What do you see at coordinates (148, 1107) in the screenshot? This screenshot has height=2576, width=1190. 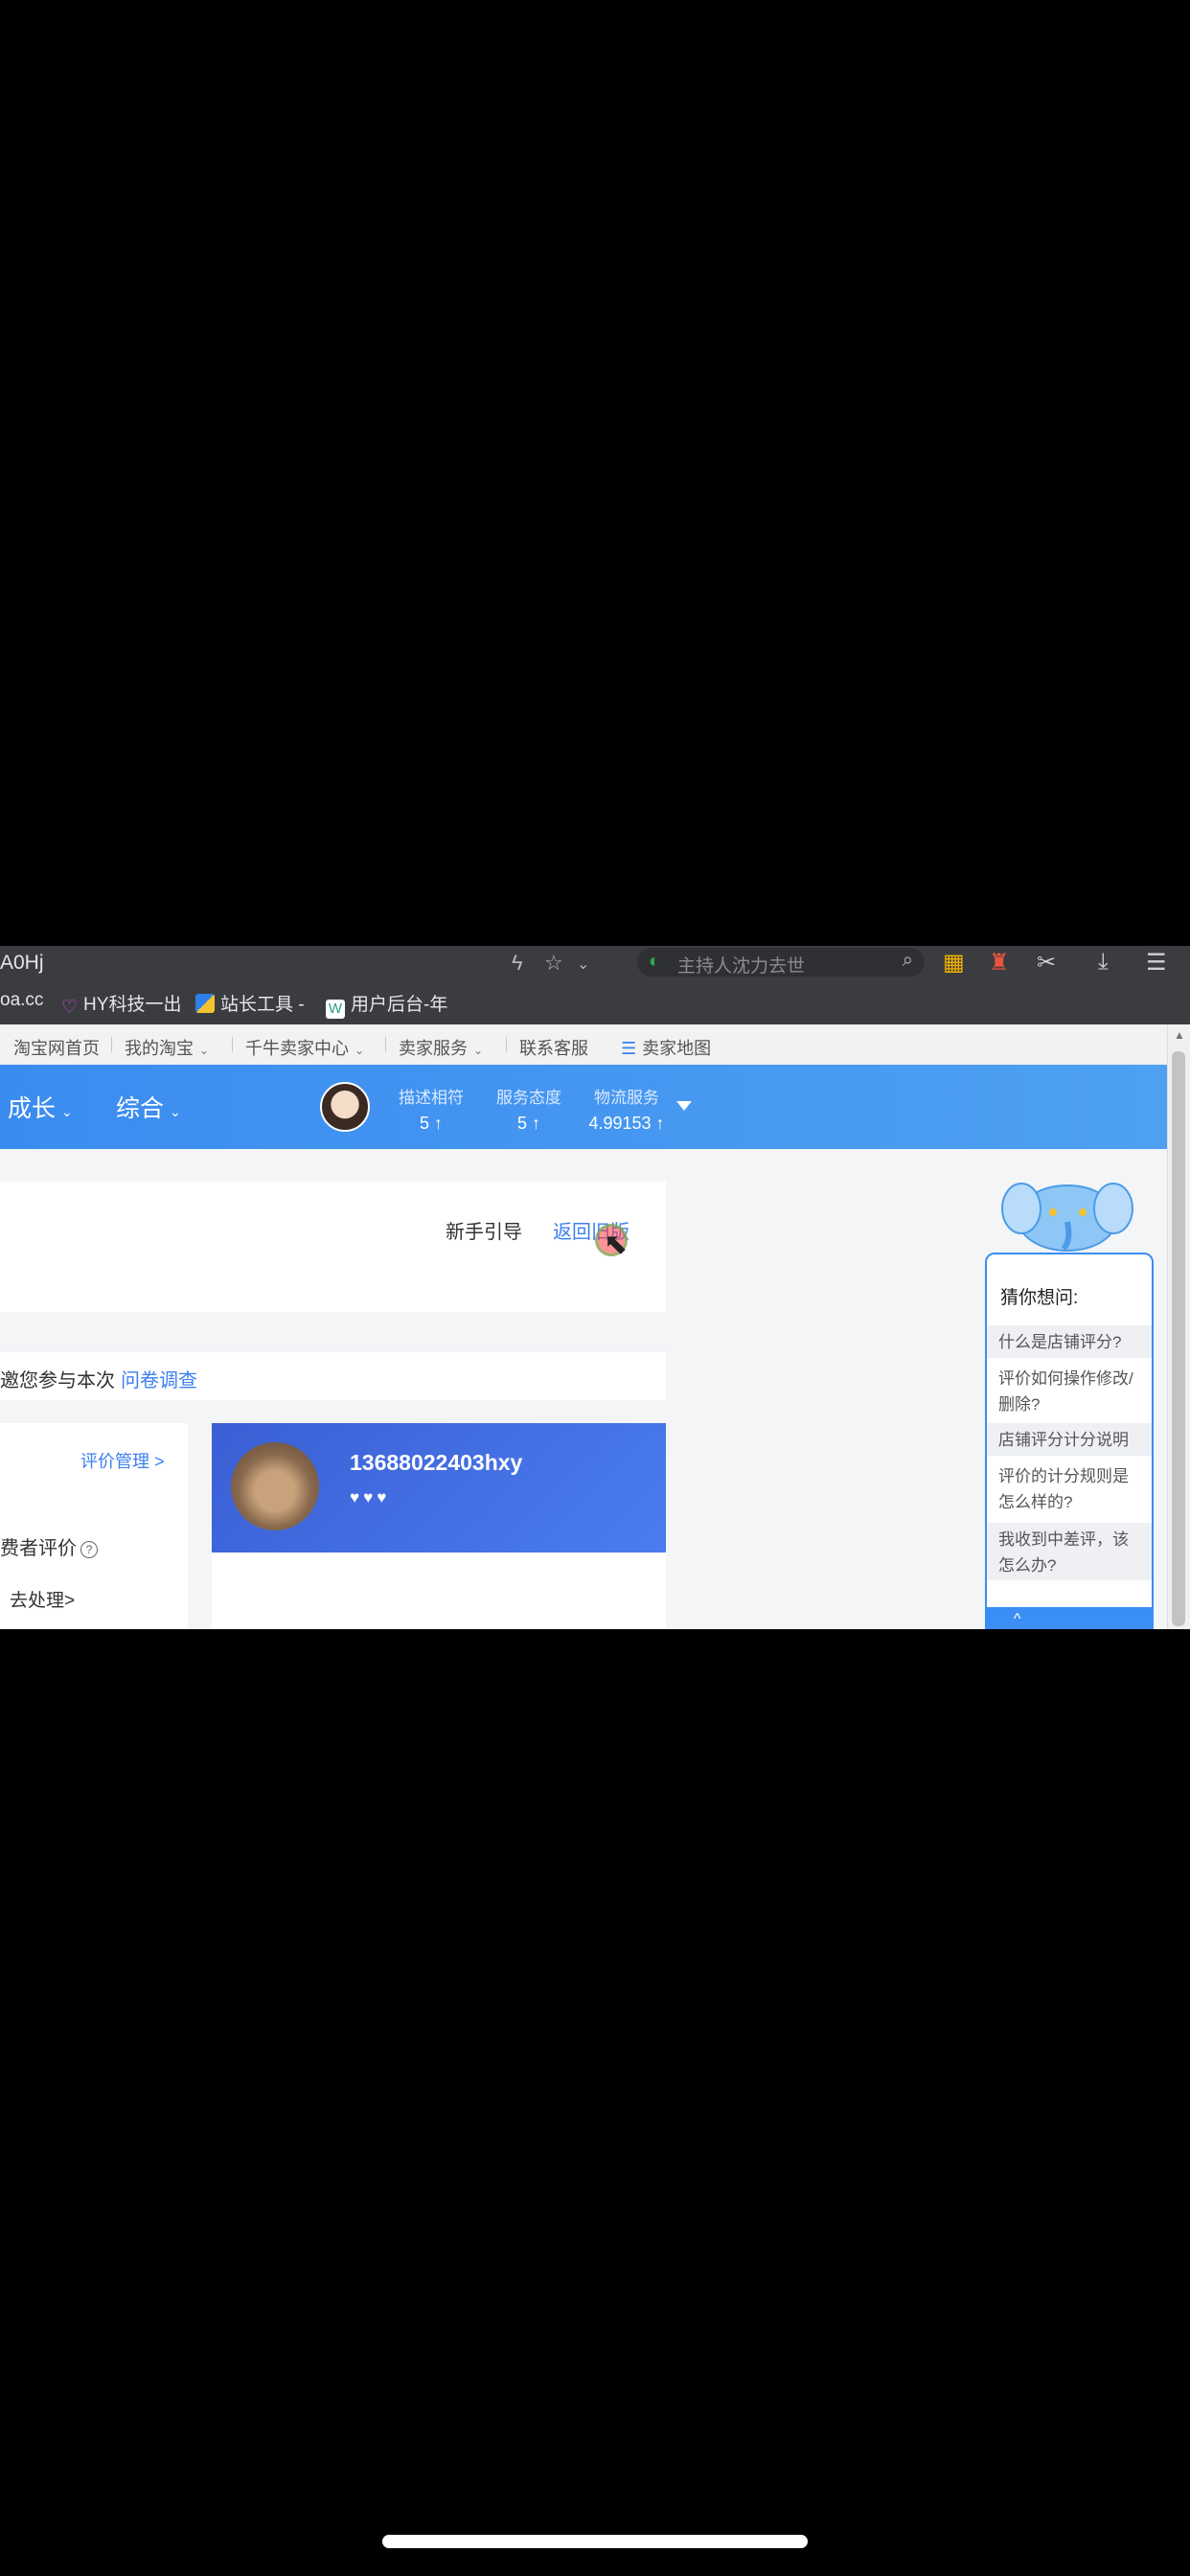 I see `menu-general: 综合 ⌄` at bounding box center [148, 1107].